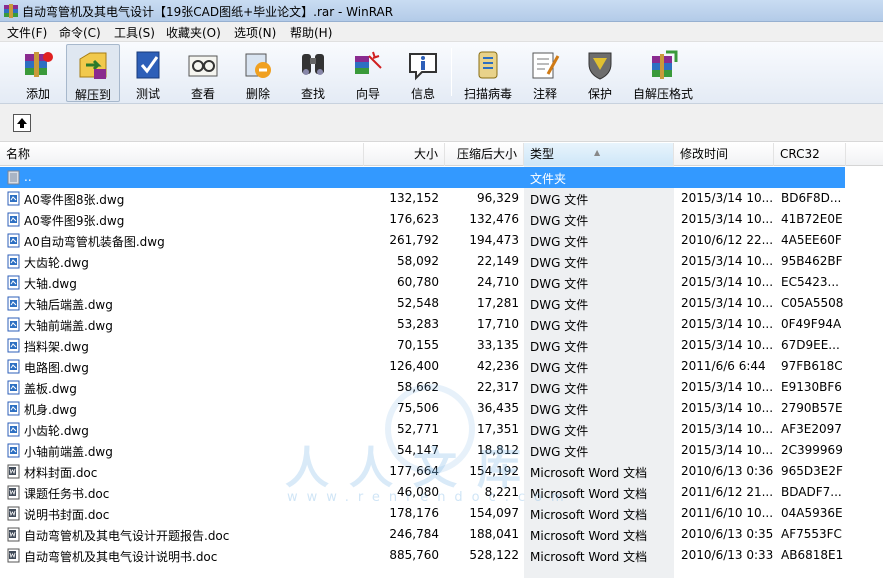  Describe the element at coordinates (451, 72) in the screenshot. I see `toolbar-separator` at that location.